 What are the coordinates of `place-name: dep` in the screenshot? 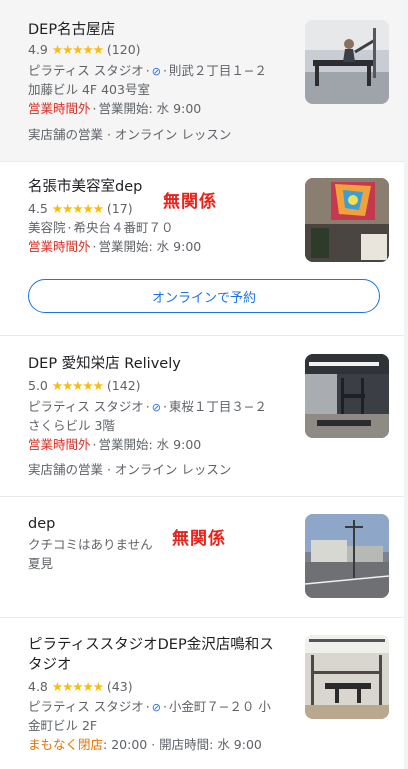 It's located at (41, 524).